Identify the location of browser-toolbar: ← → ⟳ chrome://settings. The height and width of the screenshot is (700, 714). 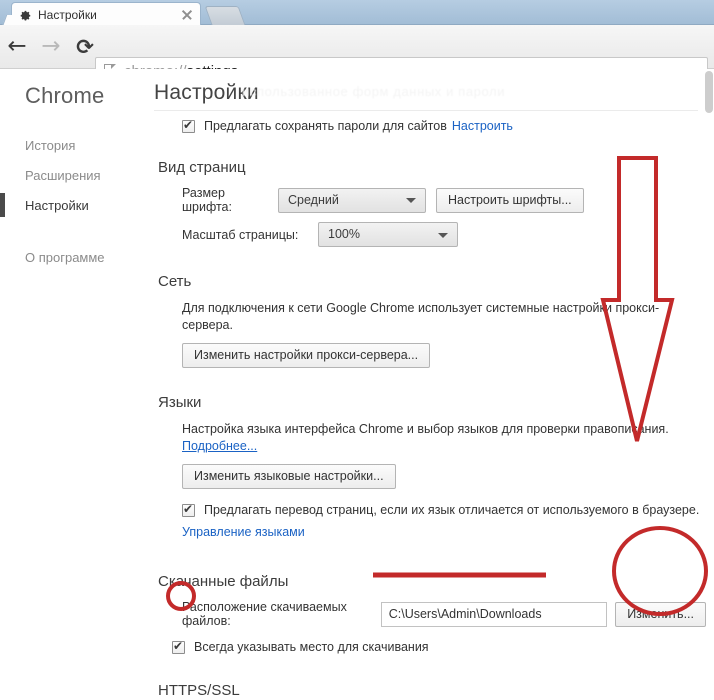
(357, 55).